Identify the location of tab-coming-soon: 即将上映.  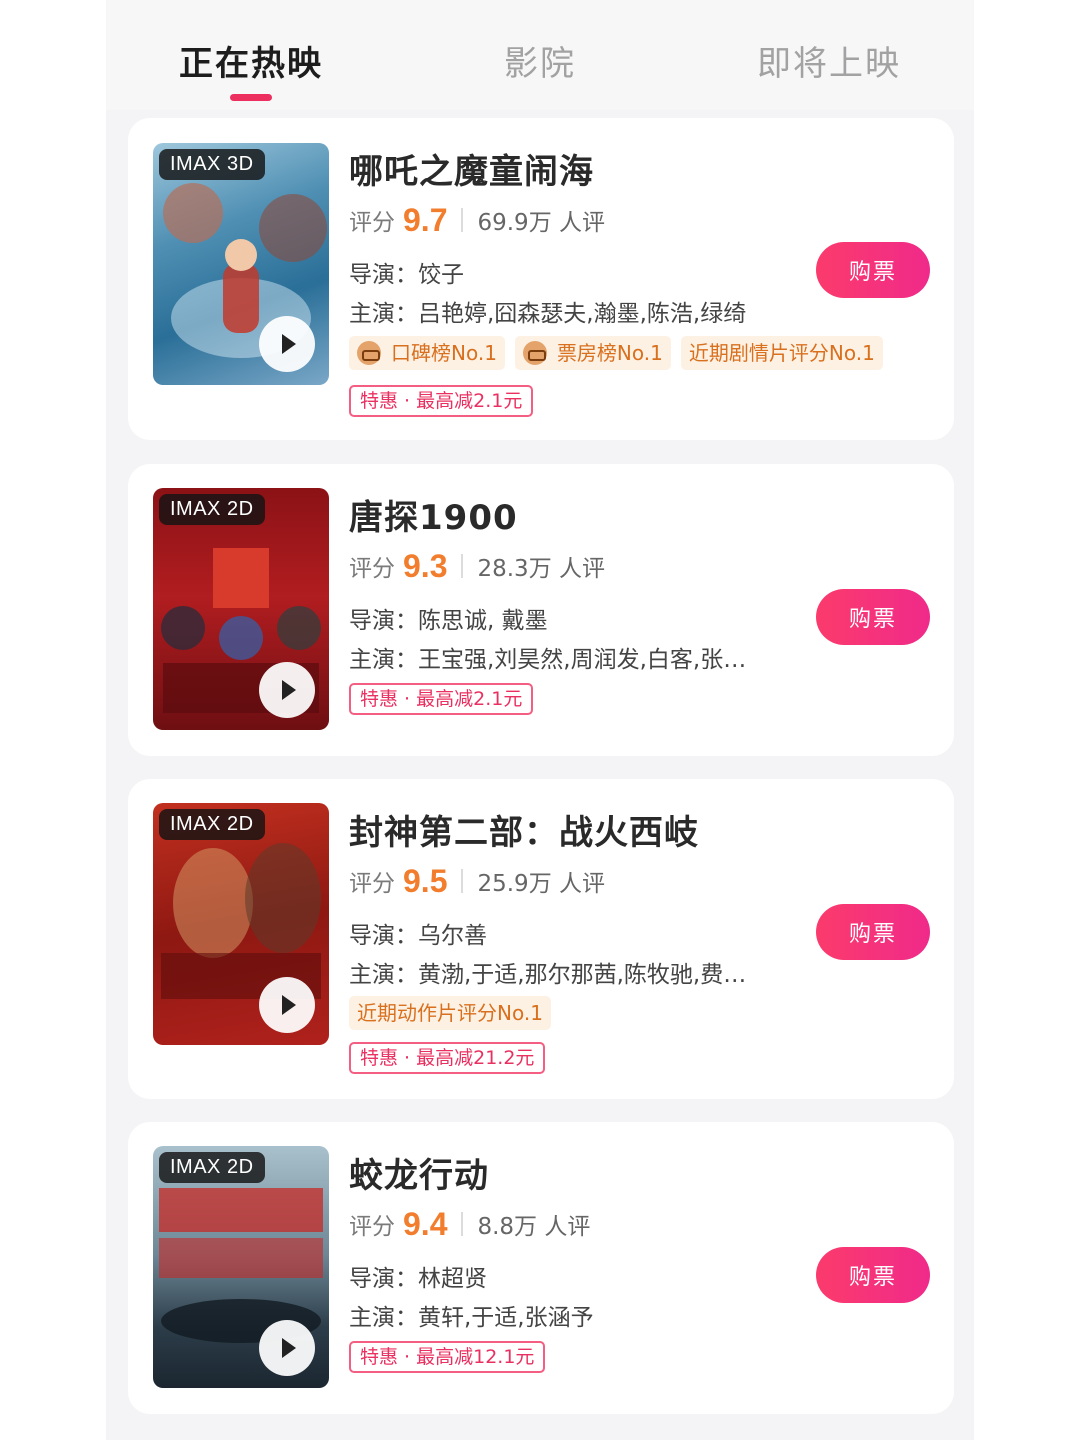
(829, 60).